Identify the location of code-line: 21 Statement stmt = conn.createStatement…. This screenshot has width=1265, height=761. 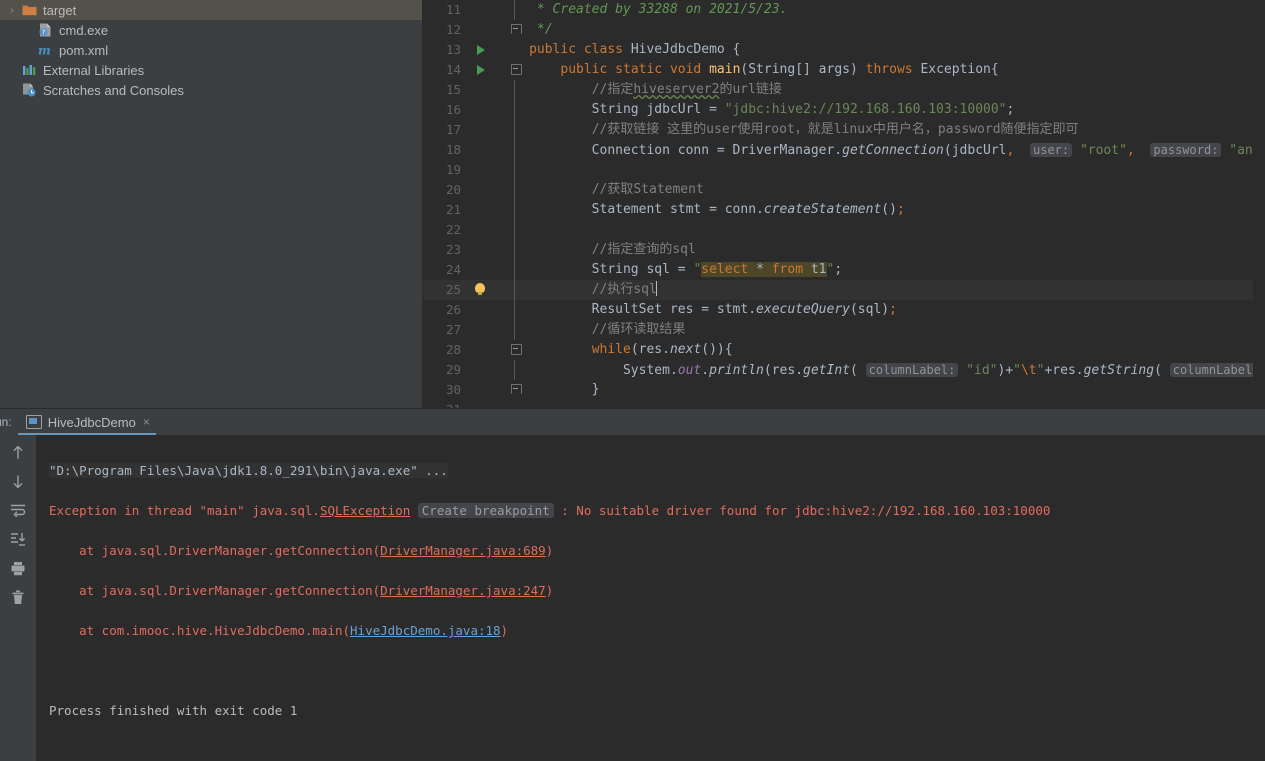
(844, 210).